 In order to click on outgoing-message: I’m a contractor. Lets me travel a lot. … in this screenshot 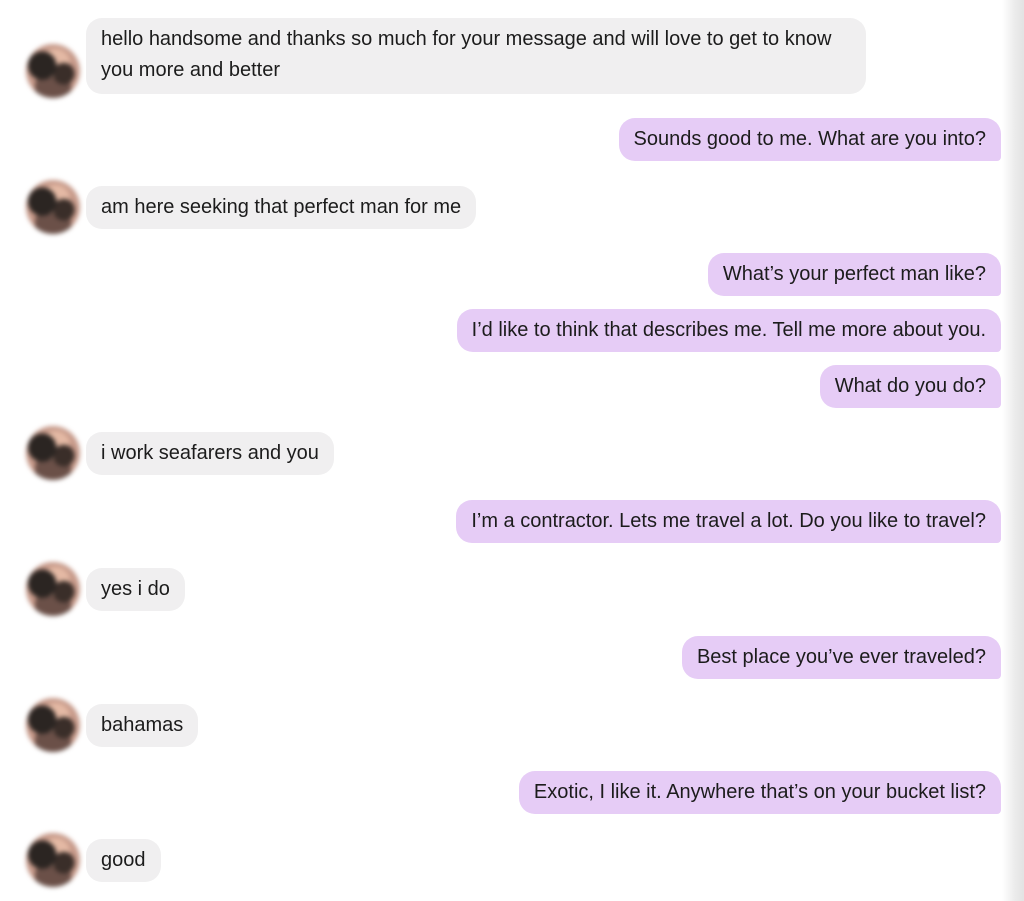, I will do `click(728, 521)`.